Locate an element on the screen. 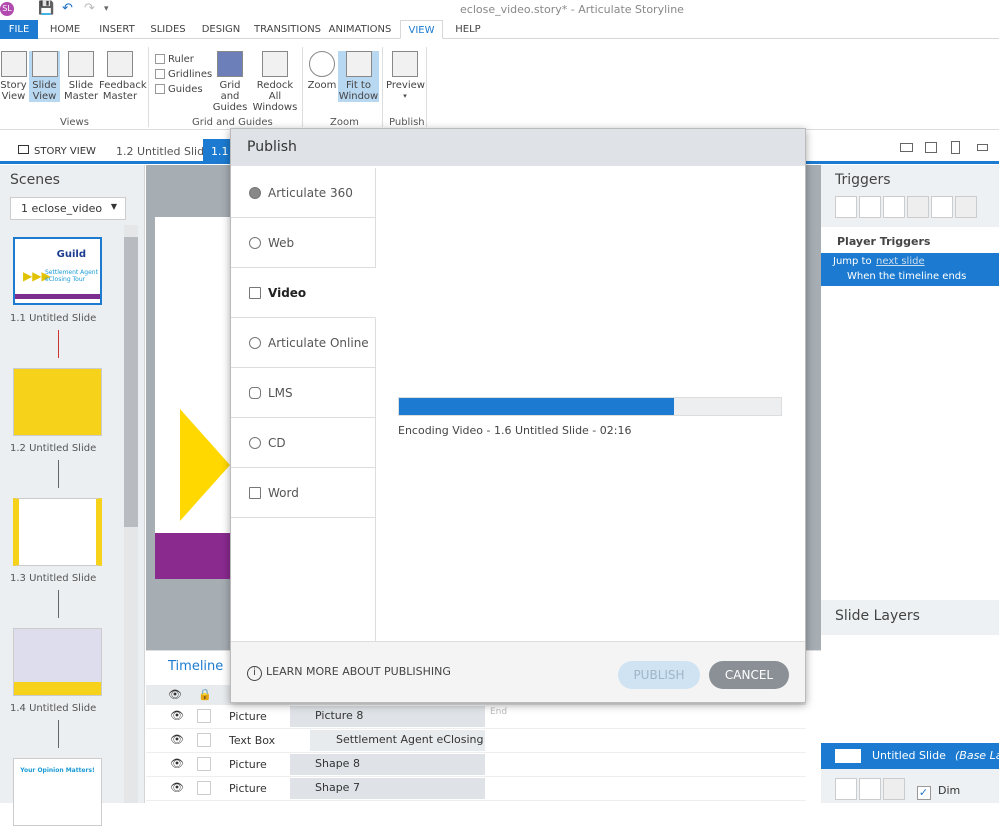 The height and width of the screenshot is (826, 999). lock-icon: 🔒 is located at coordinates (205, 694).